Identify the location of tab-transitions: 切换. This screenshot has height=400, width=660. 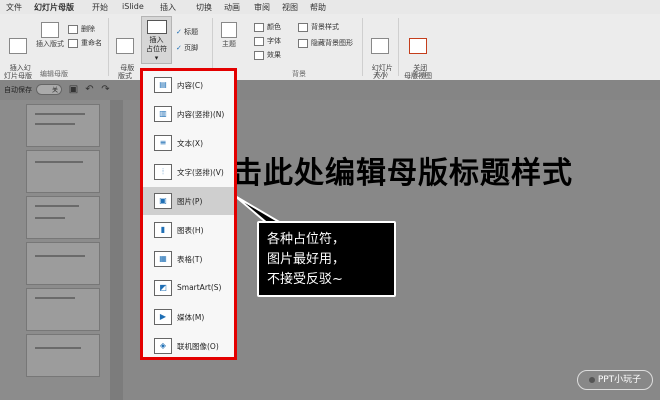
(204, 7).